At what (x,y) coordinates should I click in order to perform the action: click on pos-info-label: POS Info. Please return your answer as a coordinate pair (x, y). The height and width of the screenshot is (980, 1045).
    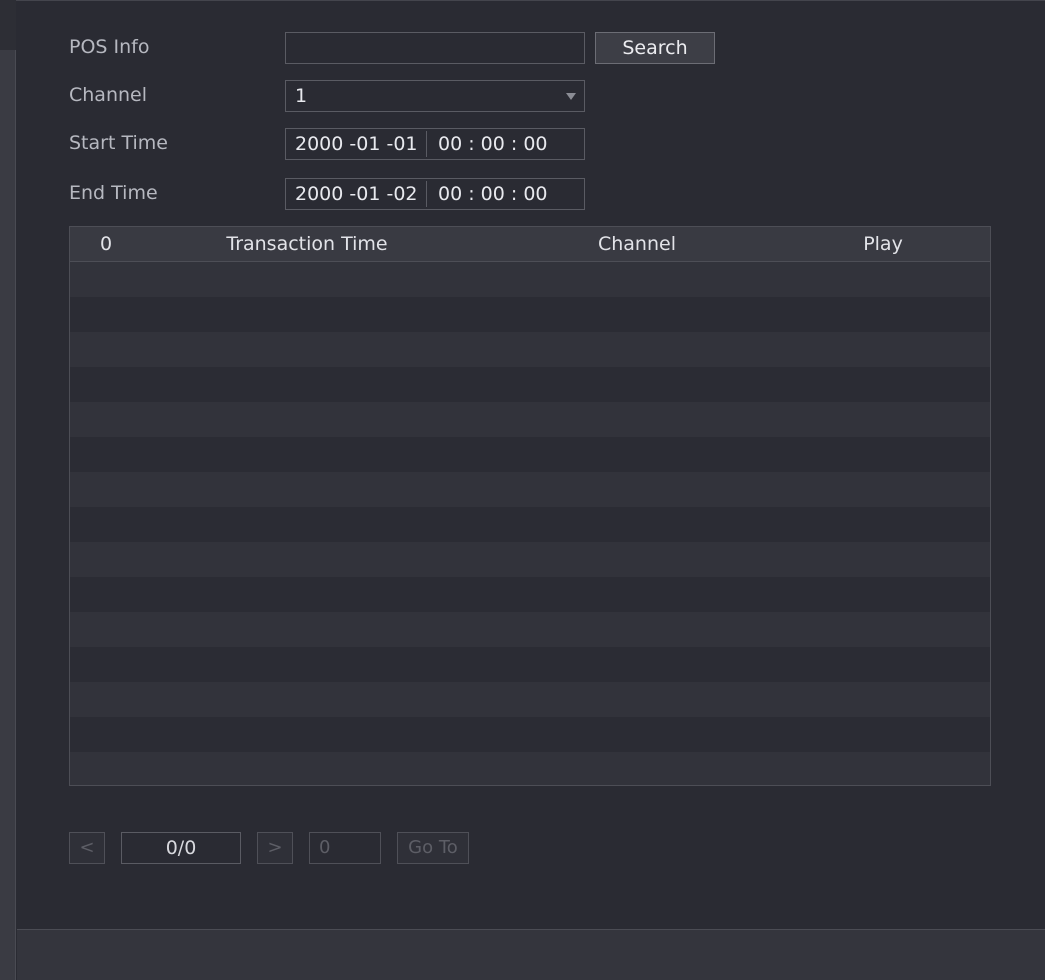
    Looking at the image, I should click on (109, 47).